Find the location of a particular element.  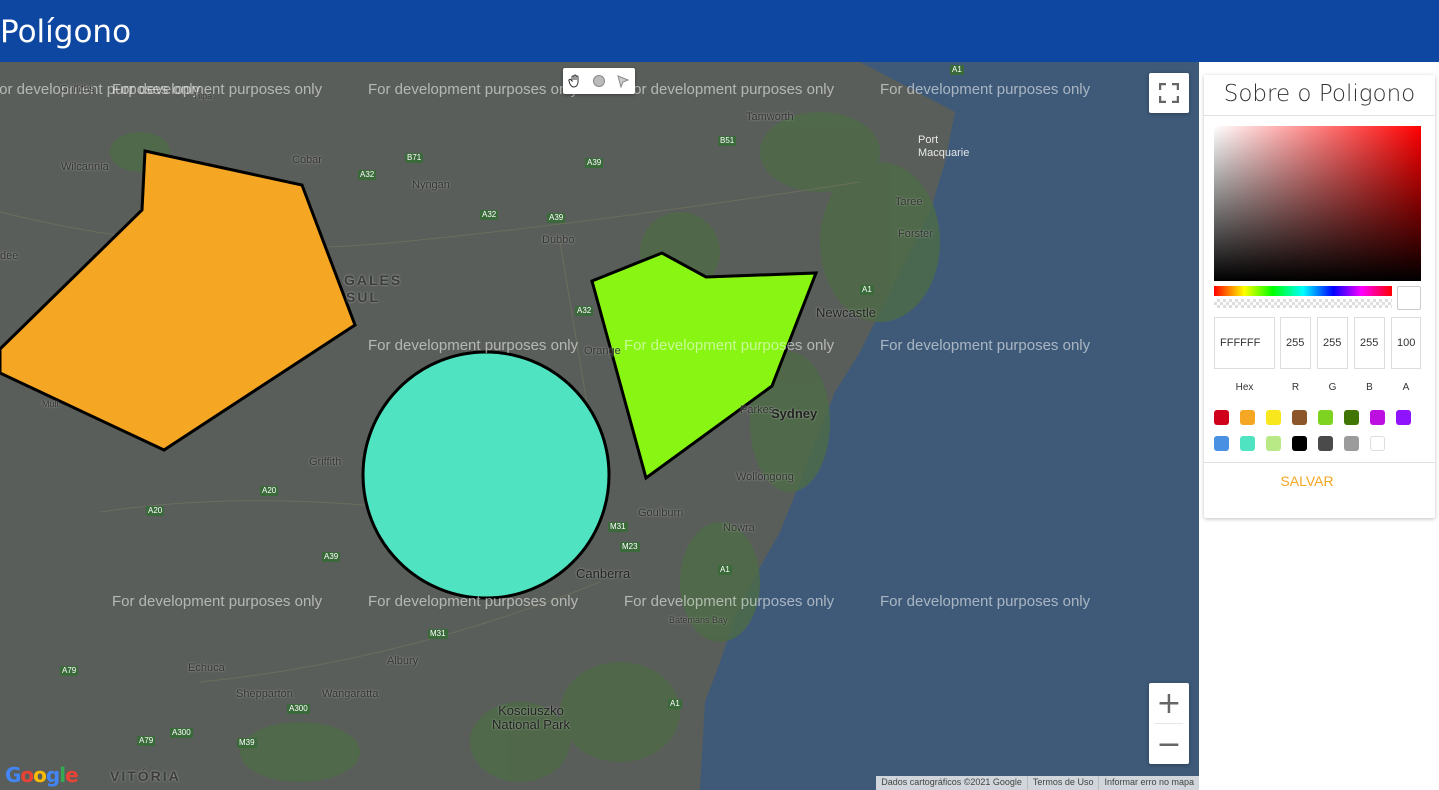

place-label: Kosciuszko National Park is located at coordinates (531, 717).